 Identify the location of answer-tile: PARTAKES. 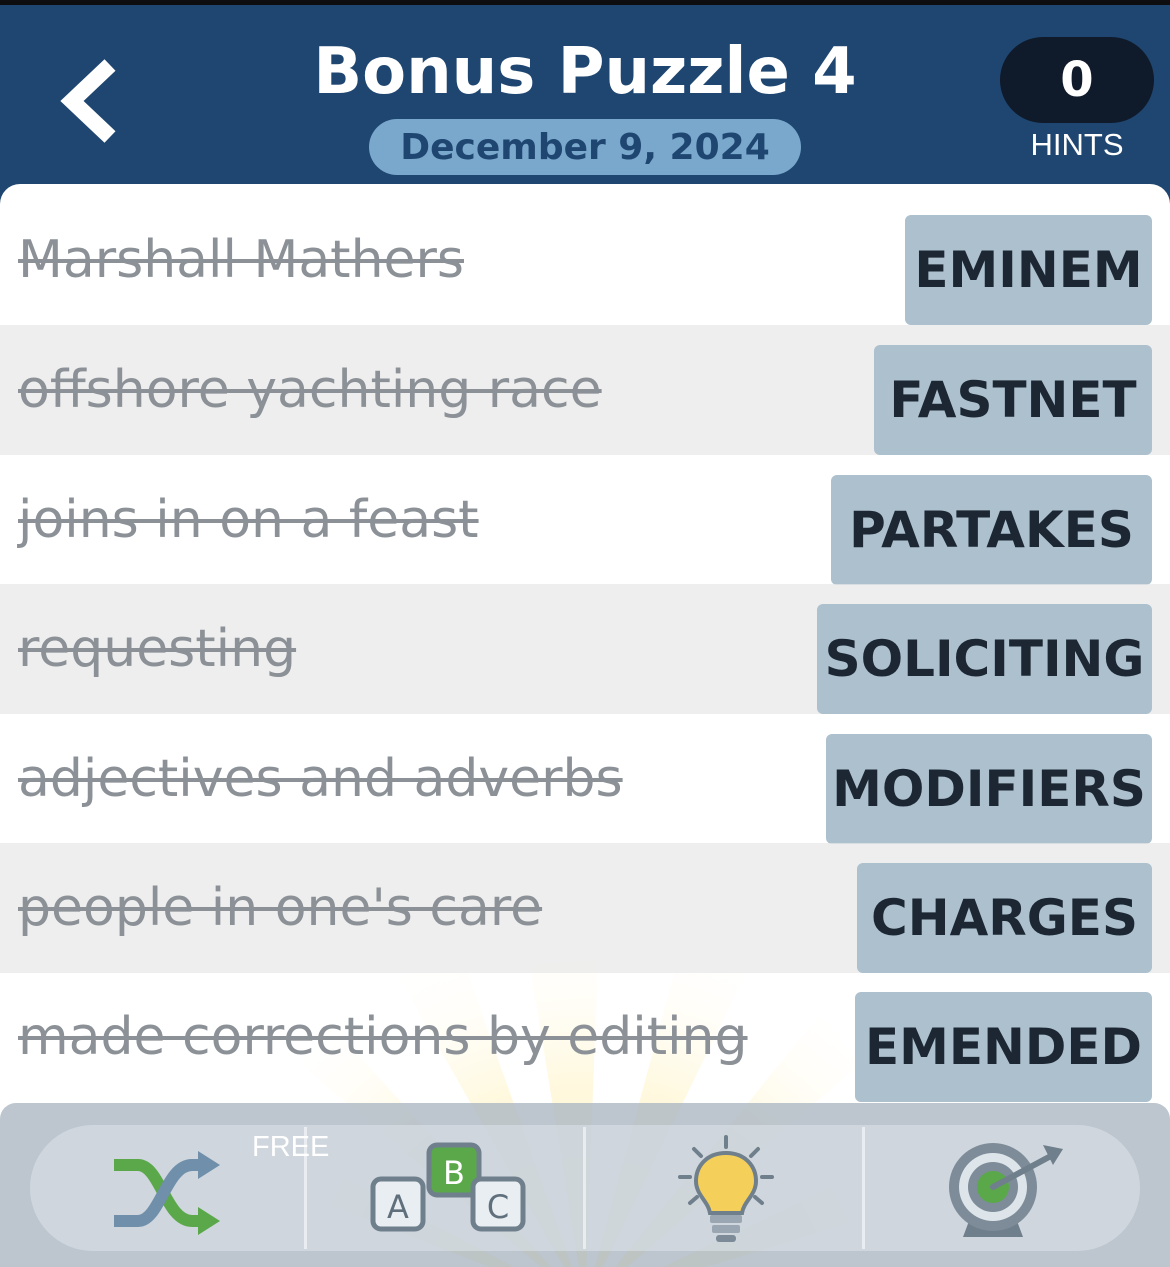
(991, 530).